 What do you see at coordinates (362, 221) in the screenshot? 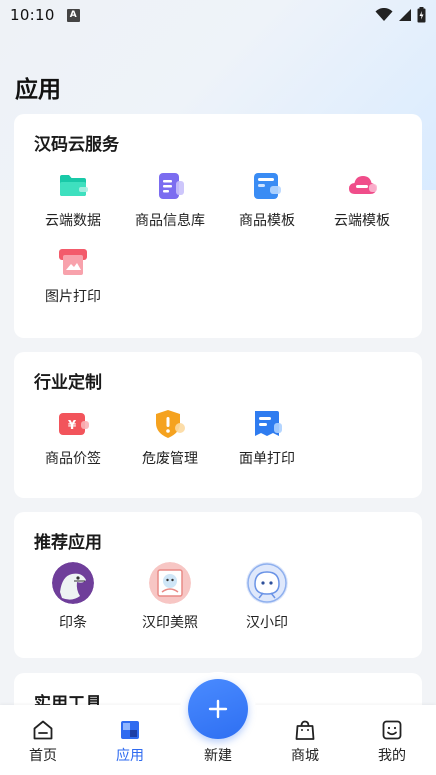
I see `app-label: 云端模板` at bounding box center [362, 221].